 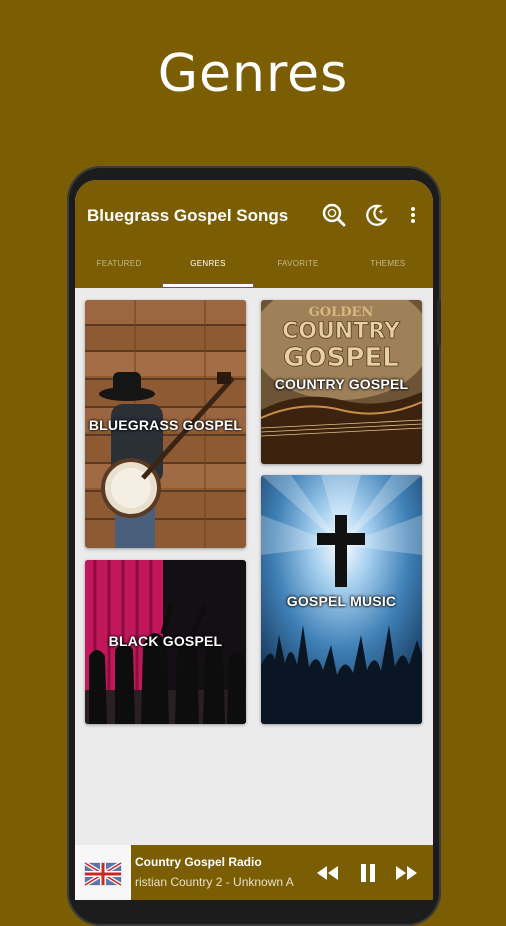 I want to click on search-icon, so click(x=334, y=215).